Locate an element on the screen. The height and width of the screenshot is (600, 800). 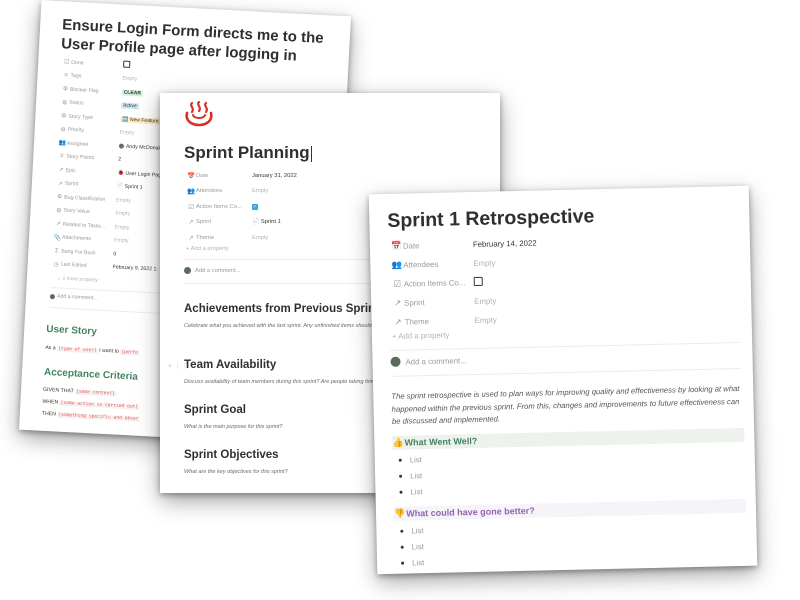
could-be-better-list: List List List is located at coordinates (412, 546).